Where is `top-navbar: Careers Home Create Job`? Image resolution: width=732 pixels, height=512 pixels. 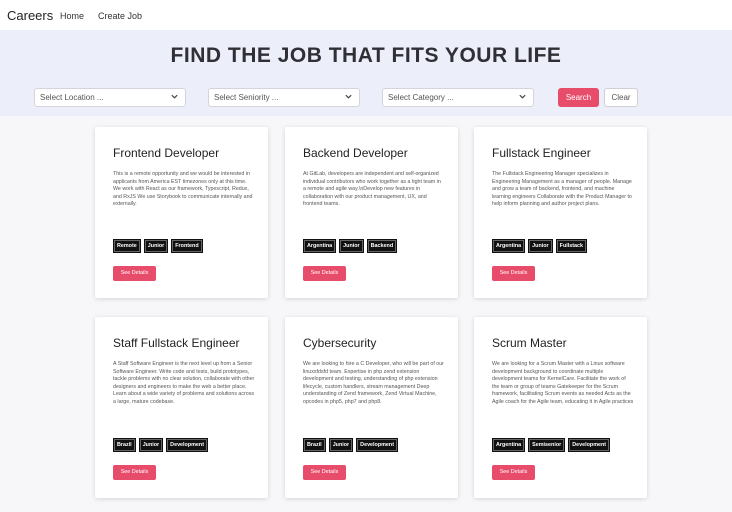
top-navbar: Careers Home Create Job is located at coordinates (366, 15).